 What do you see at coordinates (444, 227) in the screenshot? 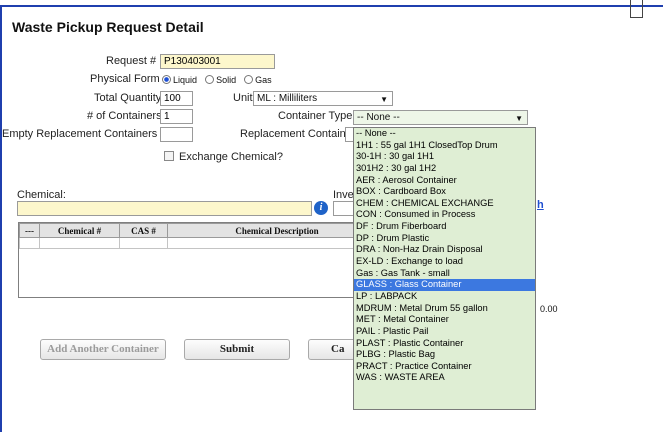
I see `dropdown-option: DF : Drum Fiberboard` at bounding box center [444, 227].